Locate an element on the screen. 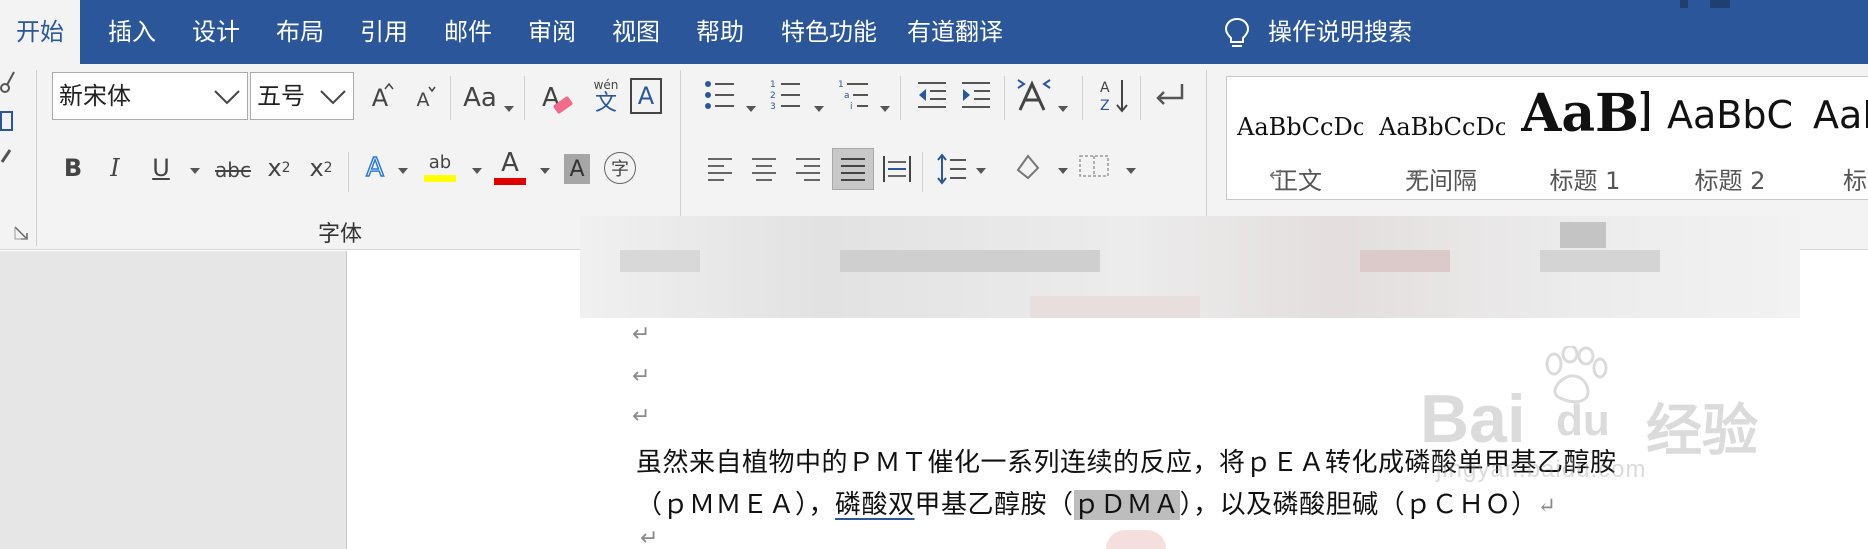 The height and width of the screenshot is (549, 1868). font-color-dropdown-arrow is located at coordinates (545, 171).